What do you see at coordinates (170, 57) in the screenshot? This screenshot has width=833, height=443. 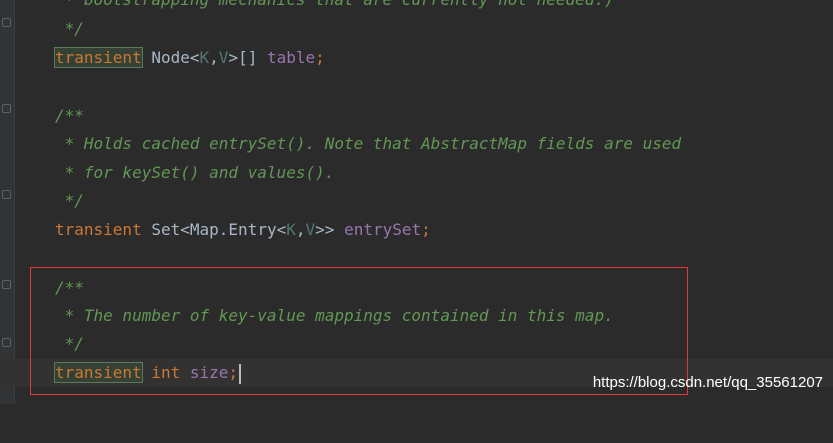 I see `type-name: Node` at bounding box center [170, 57].